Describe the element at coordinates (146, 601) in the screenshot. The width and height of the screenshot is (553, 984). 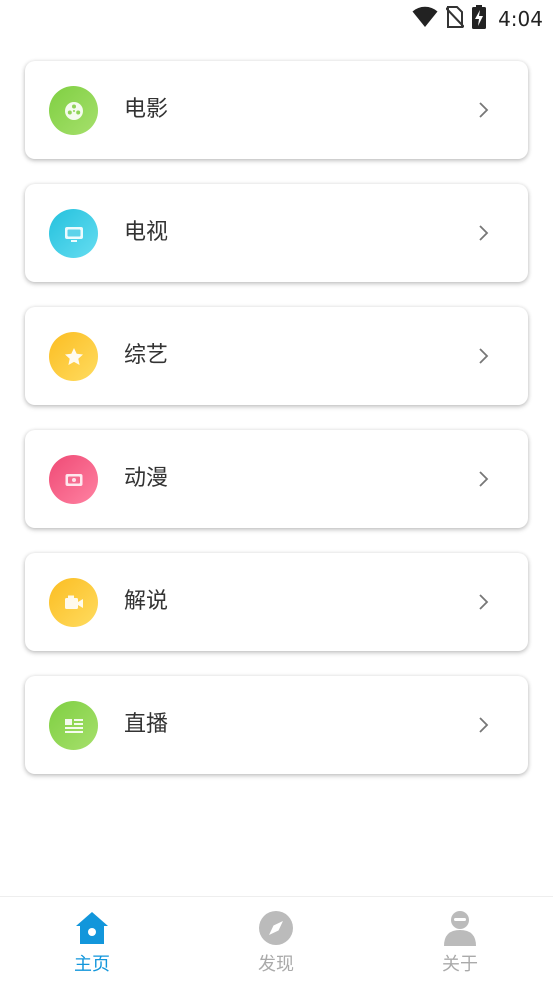
I see `category-label: 解说` at that location.